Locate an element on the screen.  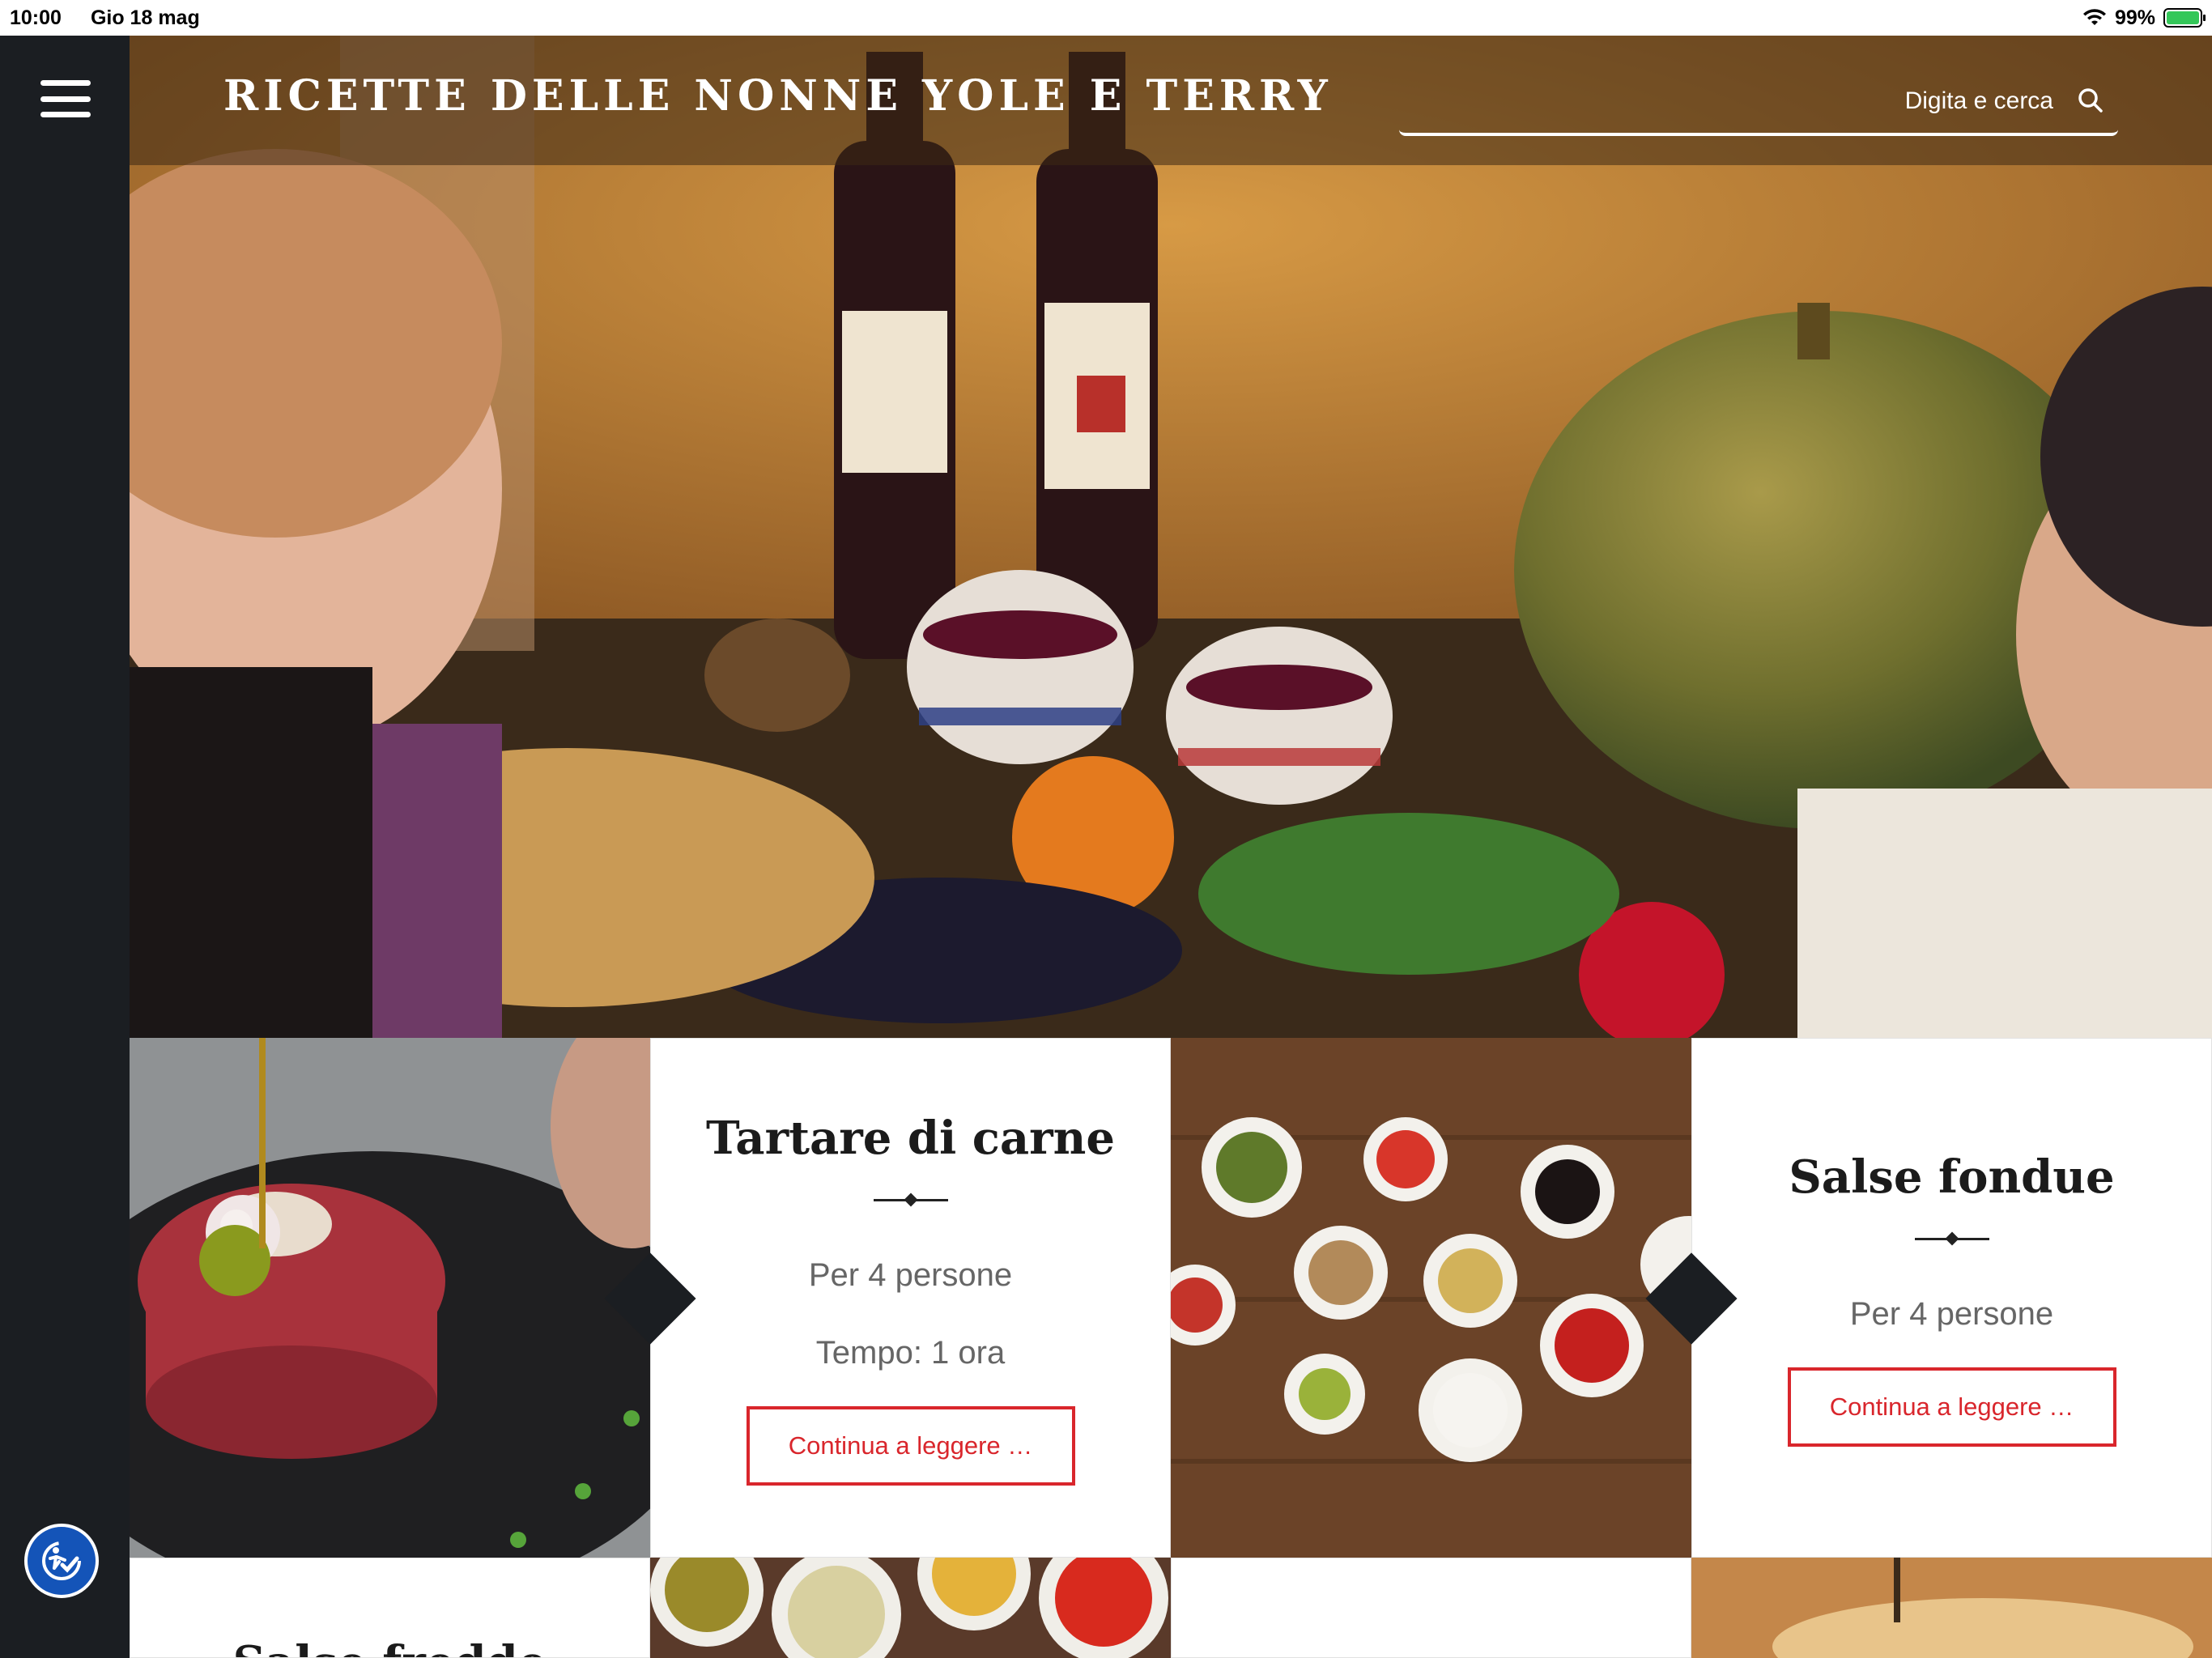
recipe-card-partial: Salse fredde is located at coordinates (390, 1608).